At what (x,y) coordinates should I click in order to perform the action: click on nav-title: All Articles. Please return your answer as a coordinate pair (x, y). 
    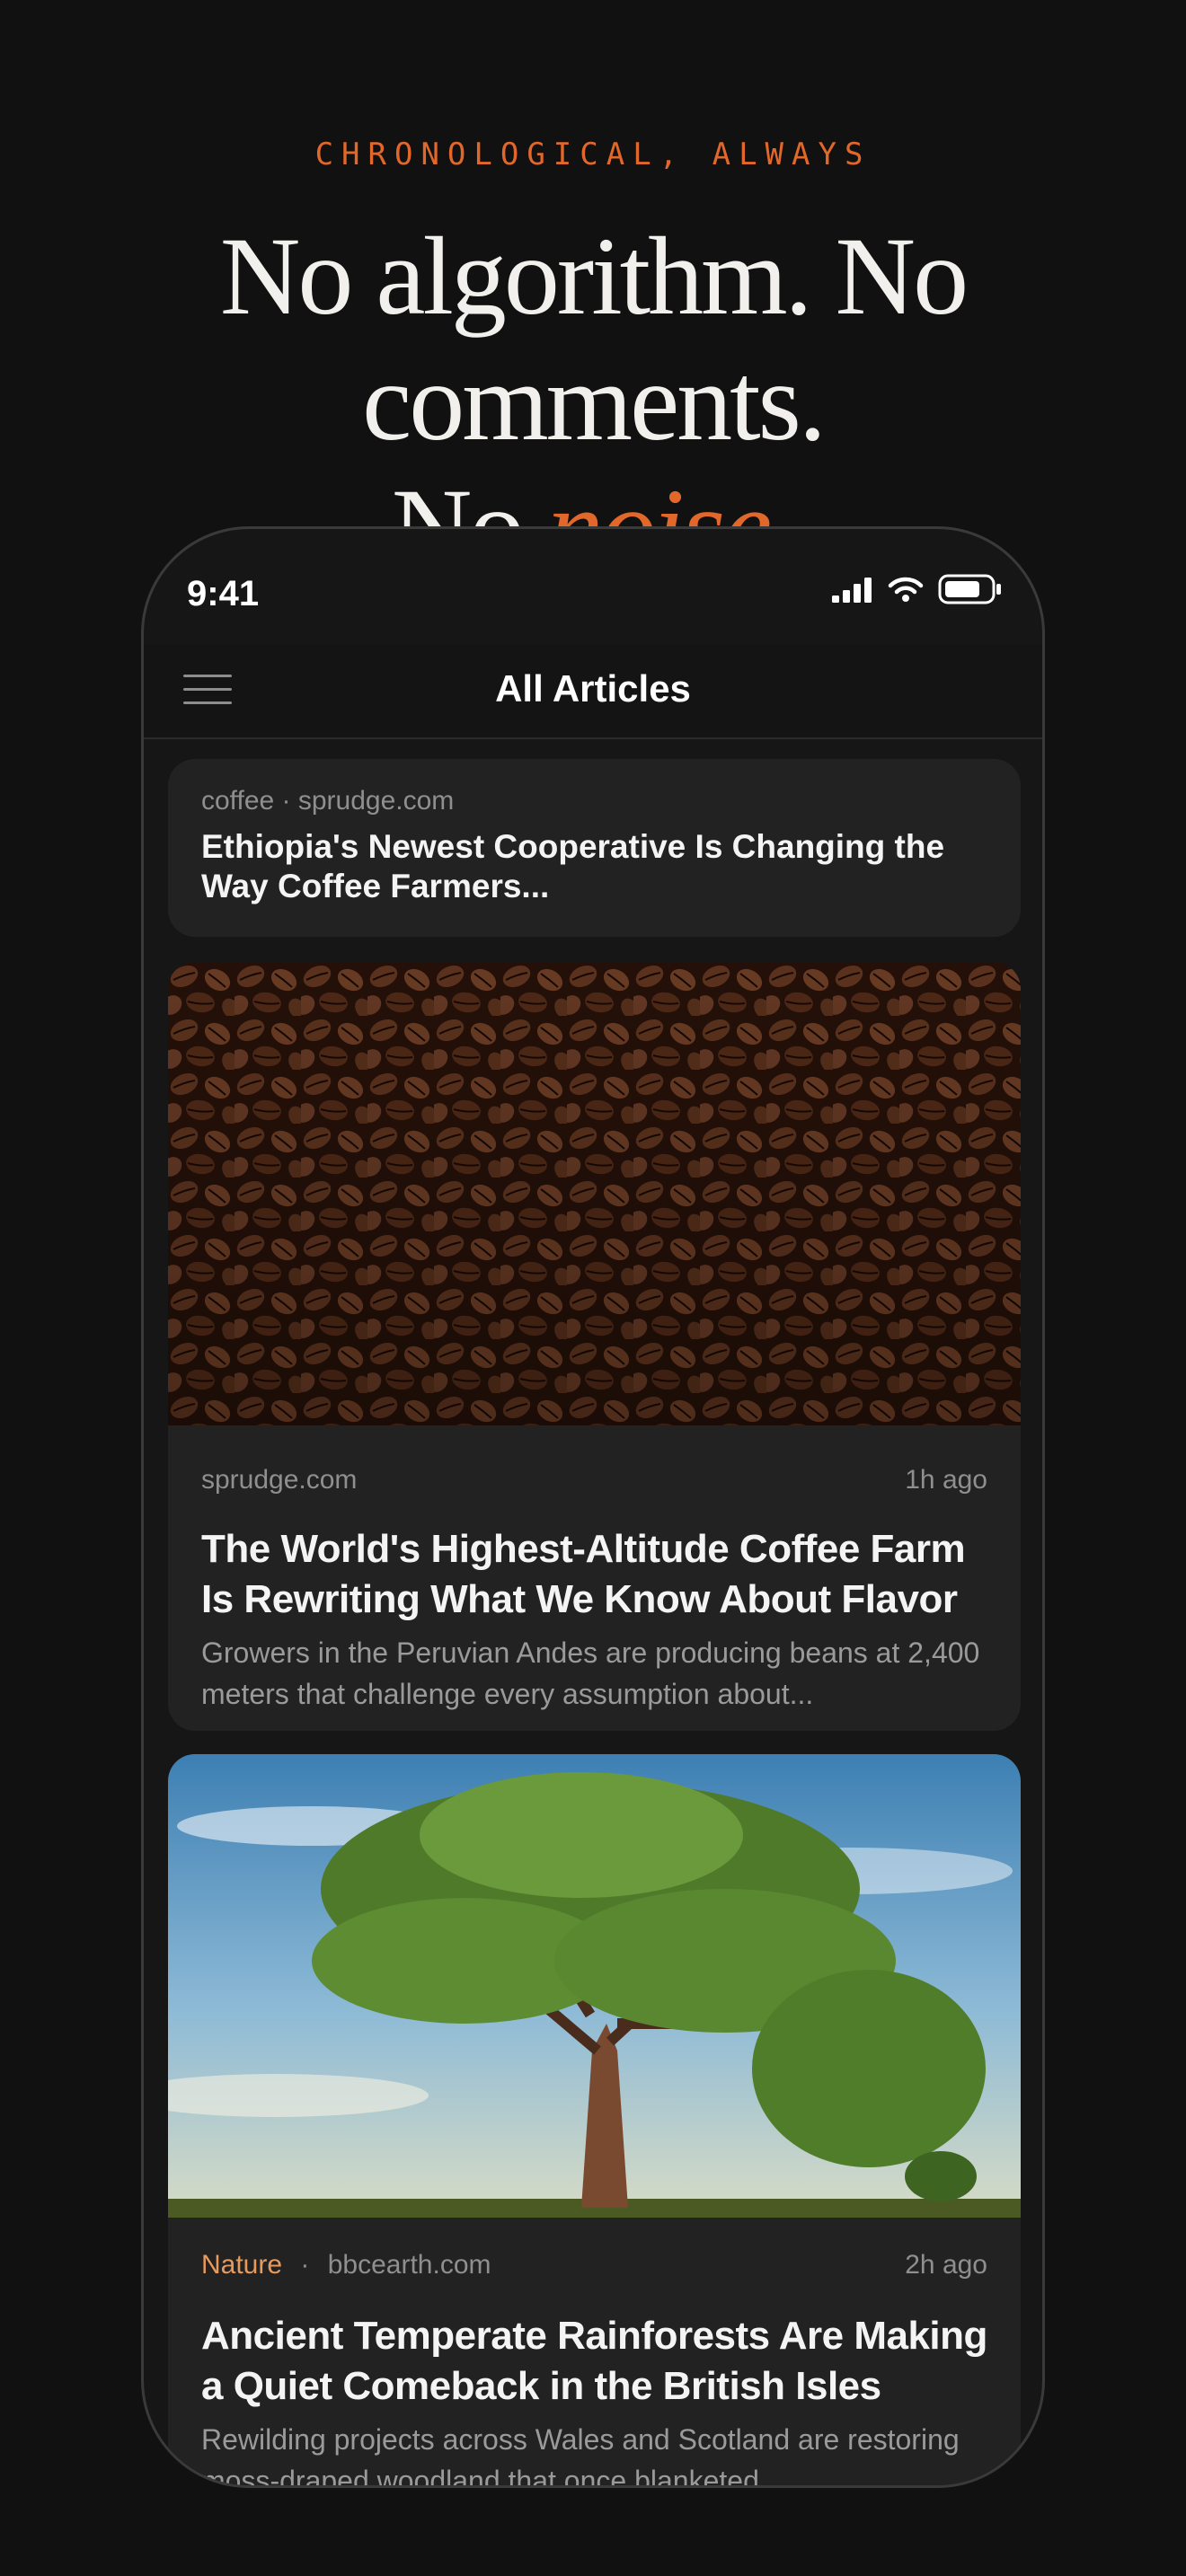
    Looking at the image, I should click on (593, 688).